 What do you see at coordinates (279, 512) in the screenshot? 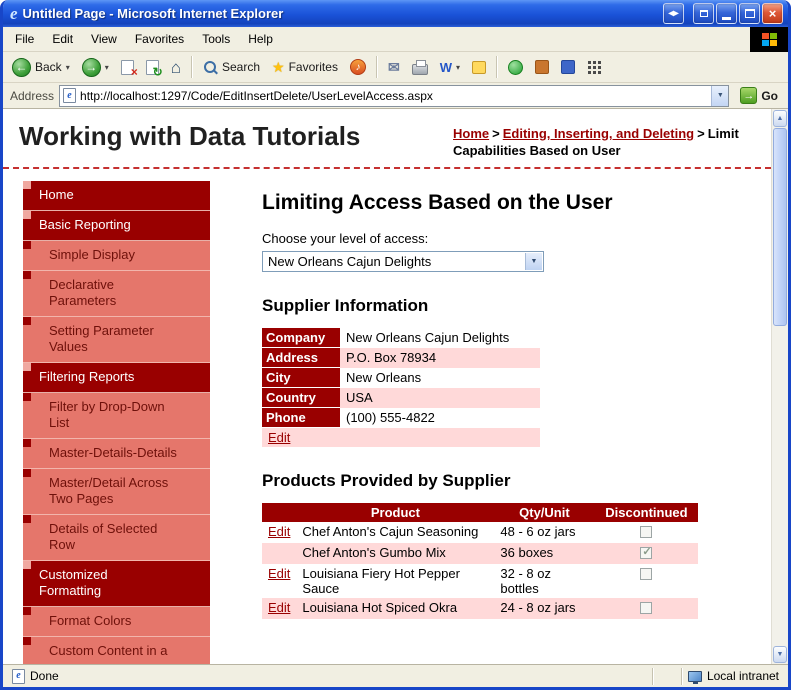
I see `products-header-edit` at bounding box center [279, 512].